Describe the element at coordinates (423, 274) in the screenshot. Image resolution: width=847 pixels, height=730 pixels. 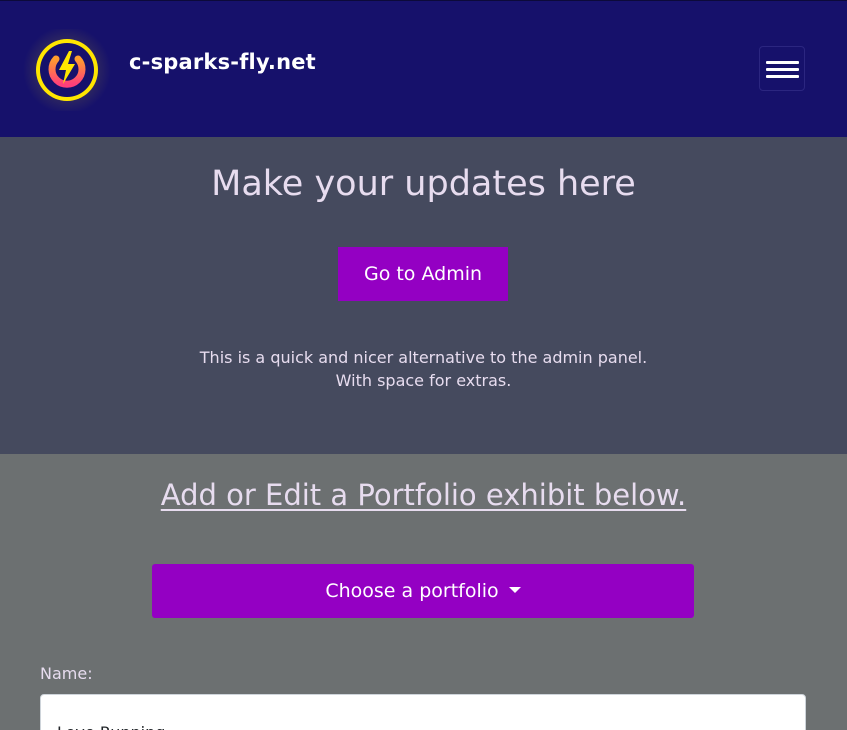
I see `go-to-admin-button: Go to Admin` at that location.